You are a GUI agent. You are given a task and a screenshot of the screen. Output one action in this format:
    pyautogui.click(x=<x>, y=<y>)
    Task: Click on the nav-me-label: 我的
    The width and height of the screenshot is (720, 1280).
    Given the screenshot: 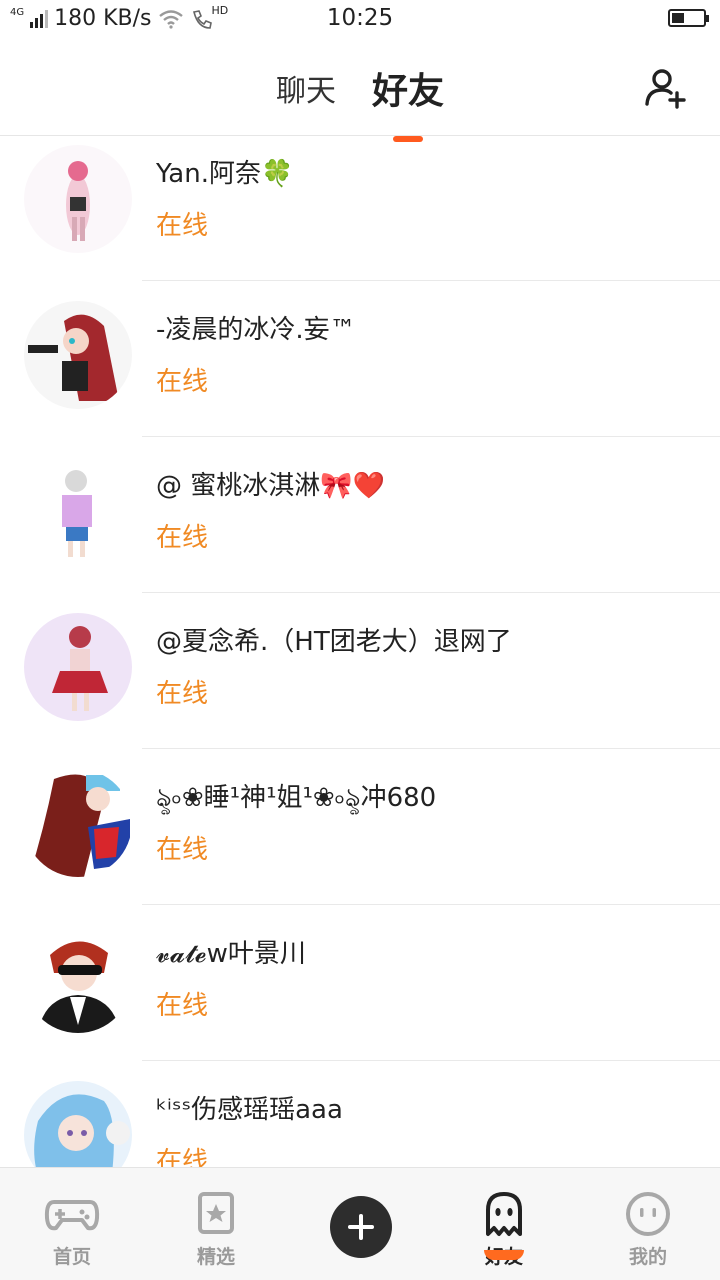 What is the action you would take?
    pyautogui.click(x=647, y=1257)
    